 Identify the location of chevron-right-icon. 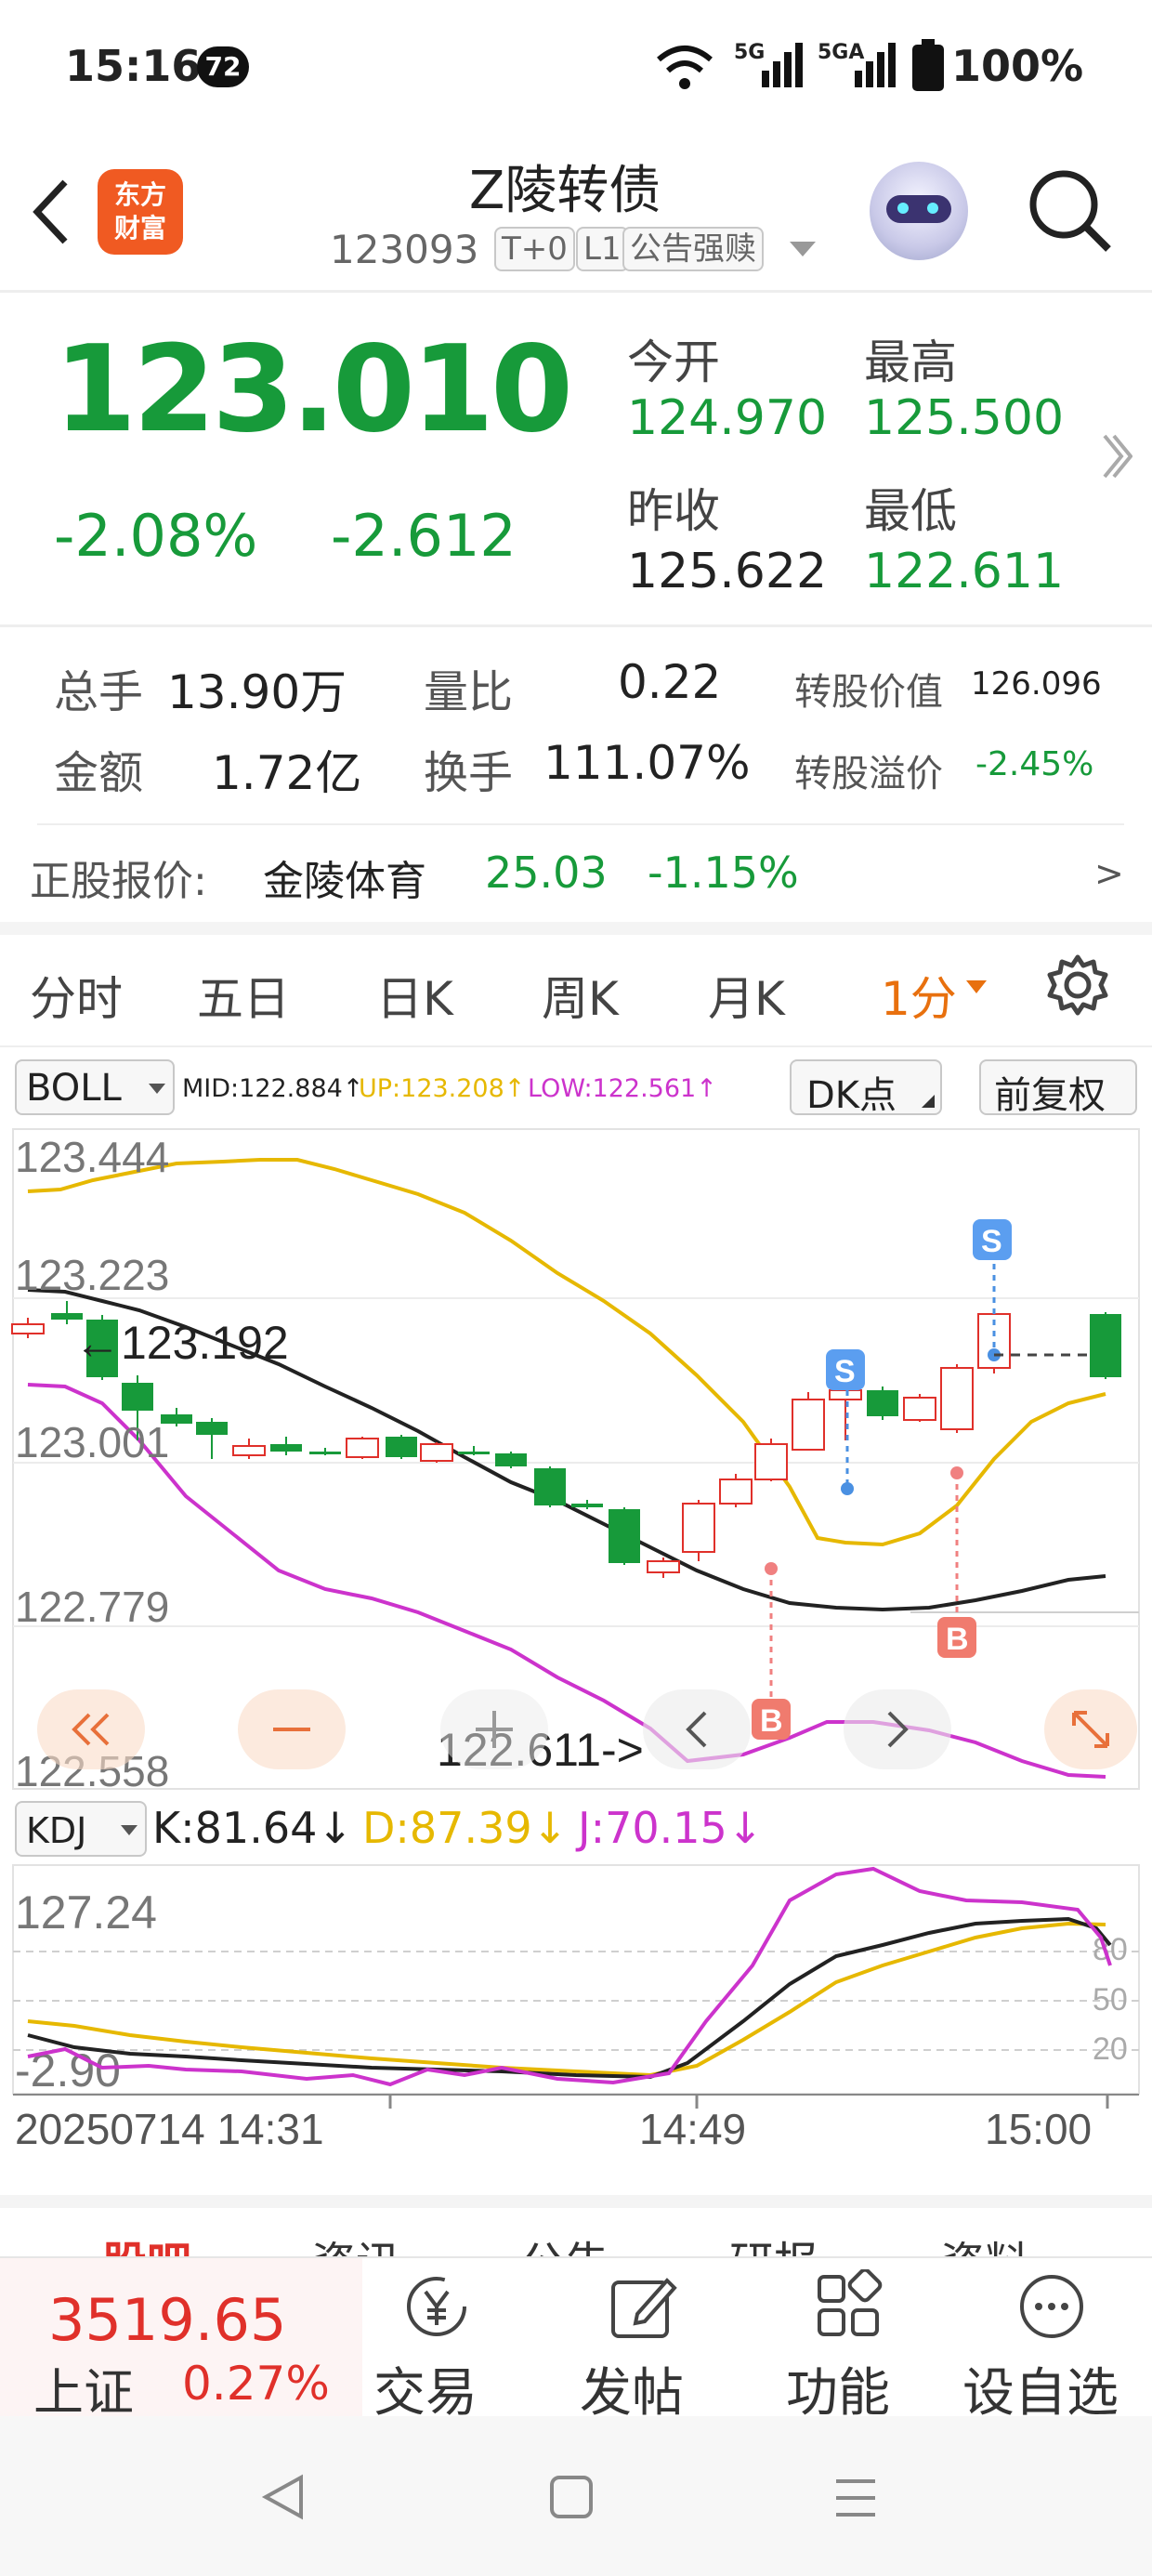
(898, 1729).